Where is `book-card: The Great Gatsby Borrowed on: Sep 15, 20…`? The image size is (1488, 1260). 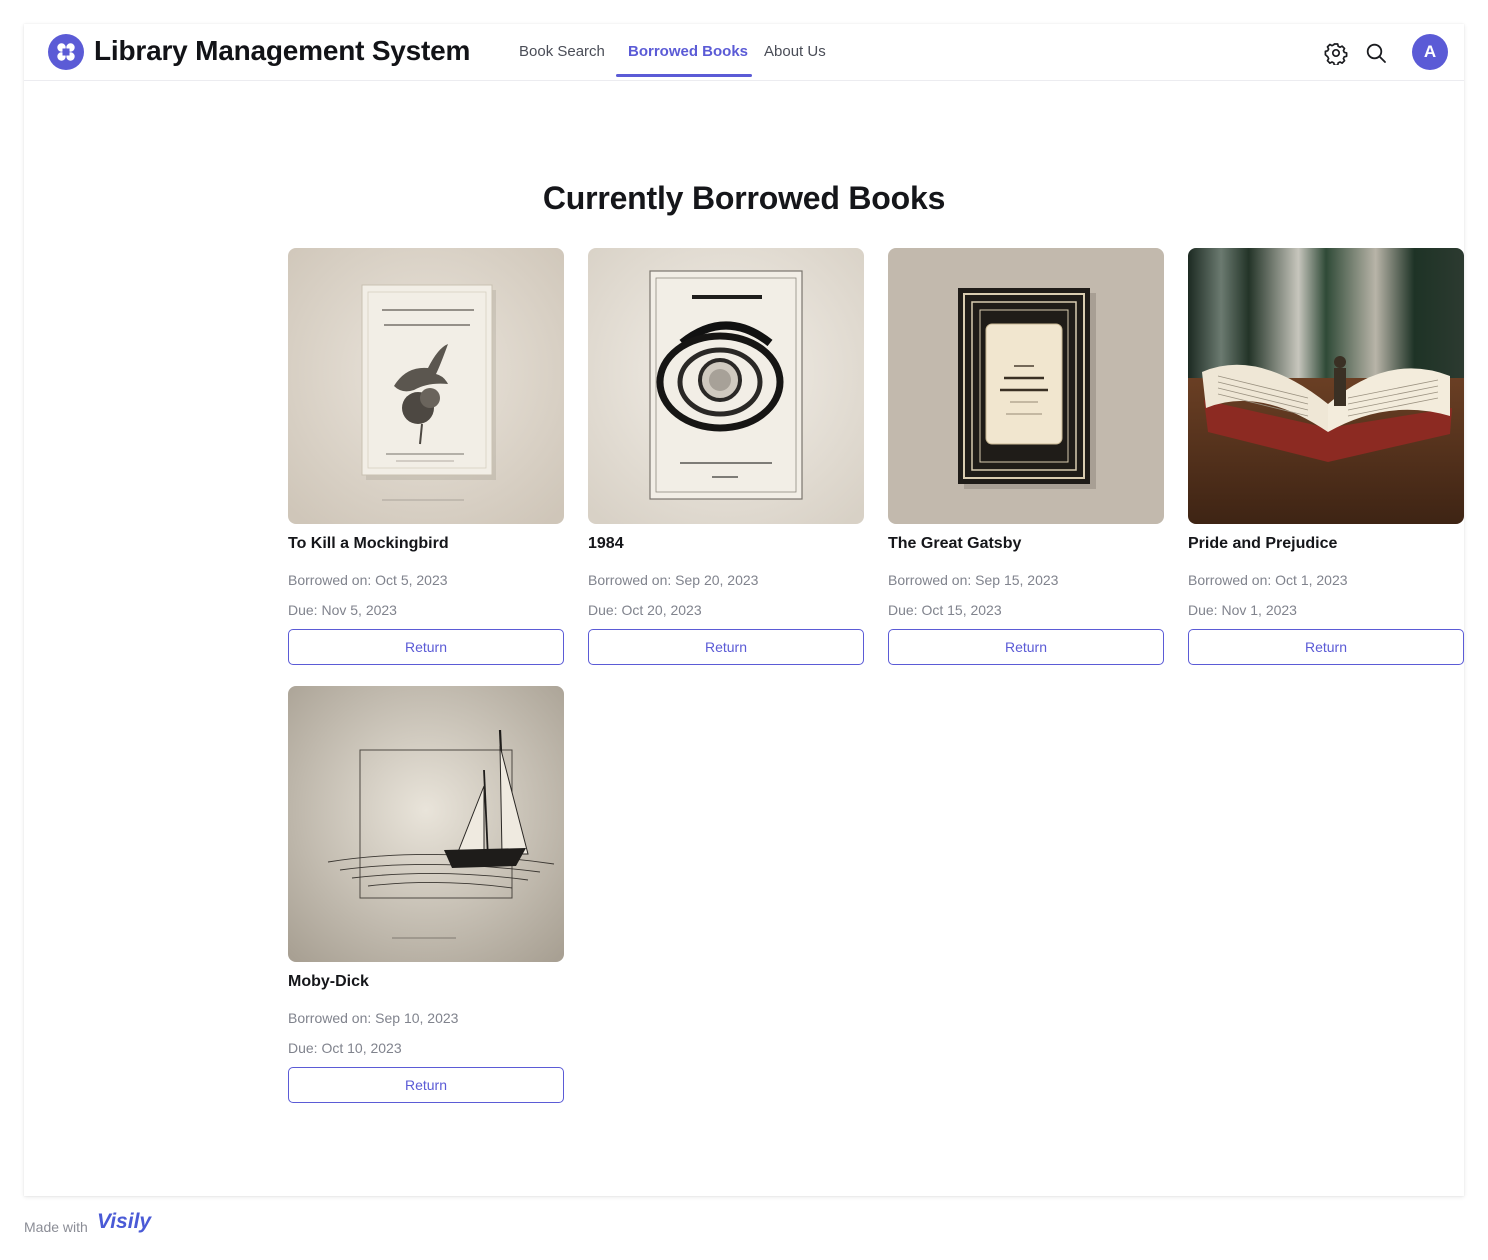 book-card: The Great Gatsby Borrowed on: Sep 15, 20… is located at coordinates (1026, 456).